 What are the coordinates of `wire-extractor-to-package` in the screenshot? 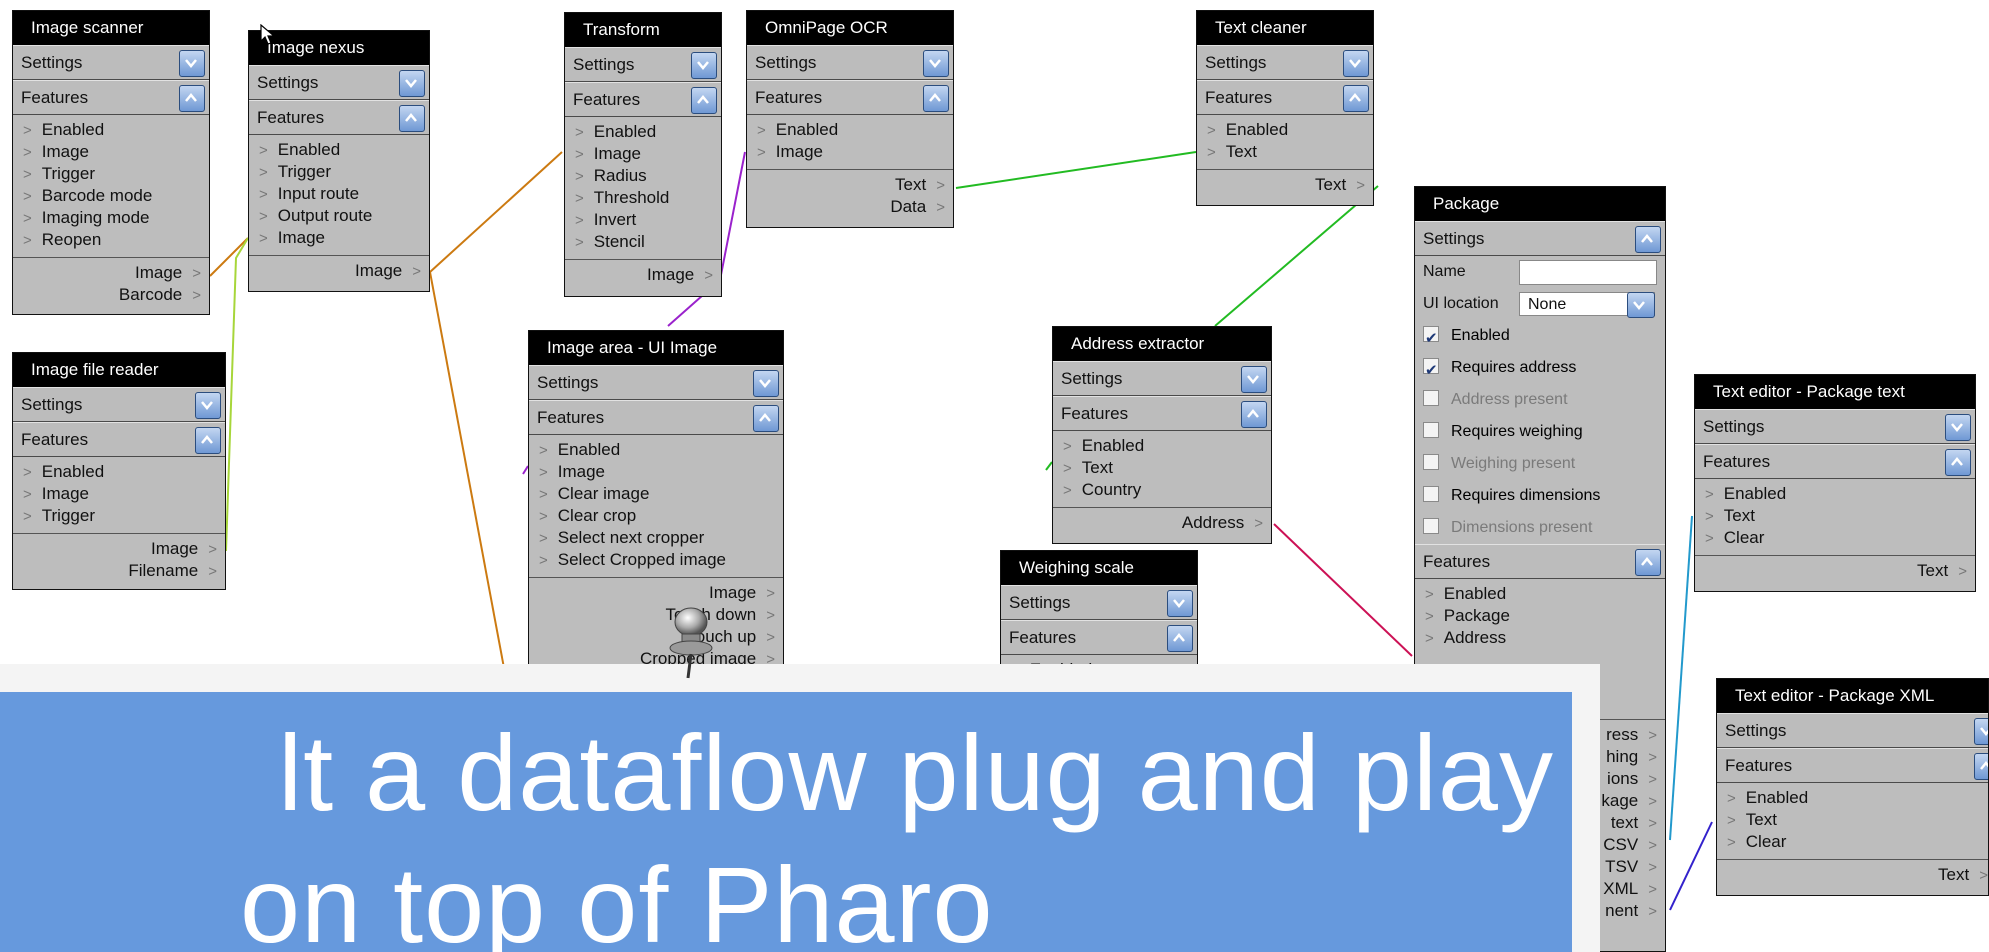 It's located at (1343, 590).